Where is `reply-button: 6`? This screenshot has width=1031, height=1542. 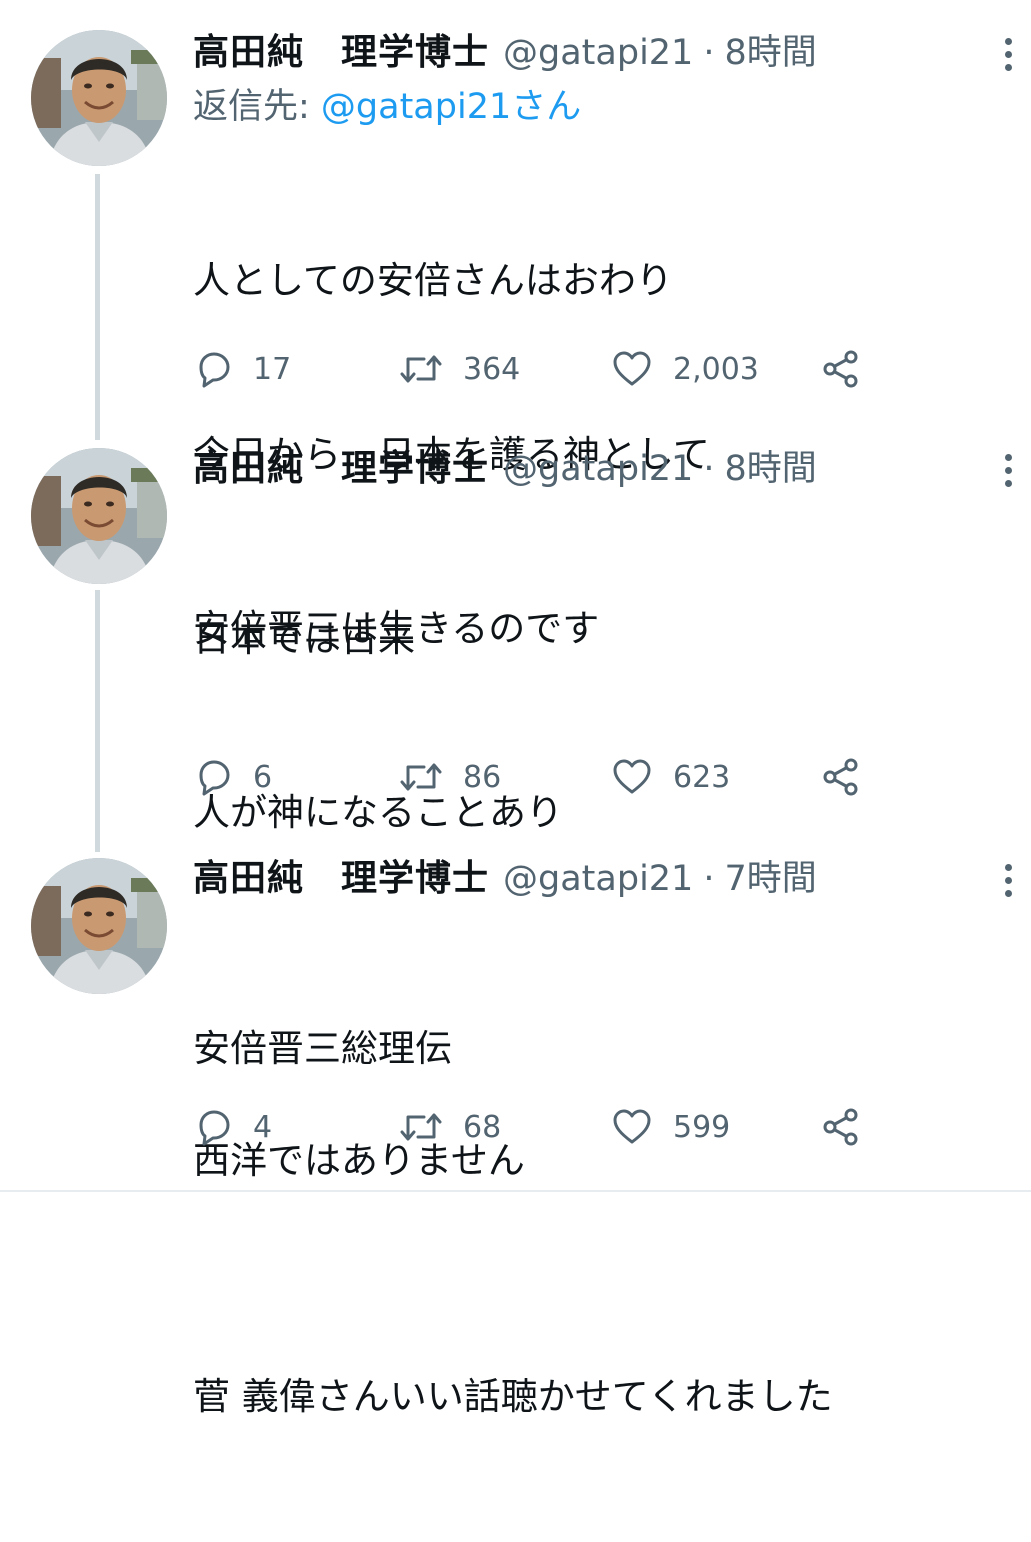 reply-button: 6 is located at coordinates (232, 777).